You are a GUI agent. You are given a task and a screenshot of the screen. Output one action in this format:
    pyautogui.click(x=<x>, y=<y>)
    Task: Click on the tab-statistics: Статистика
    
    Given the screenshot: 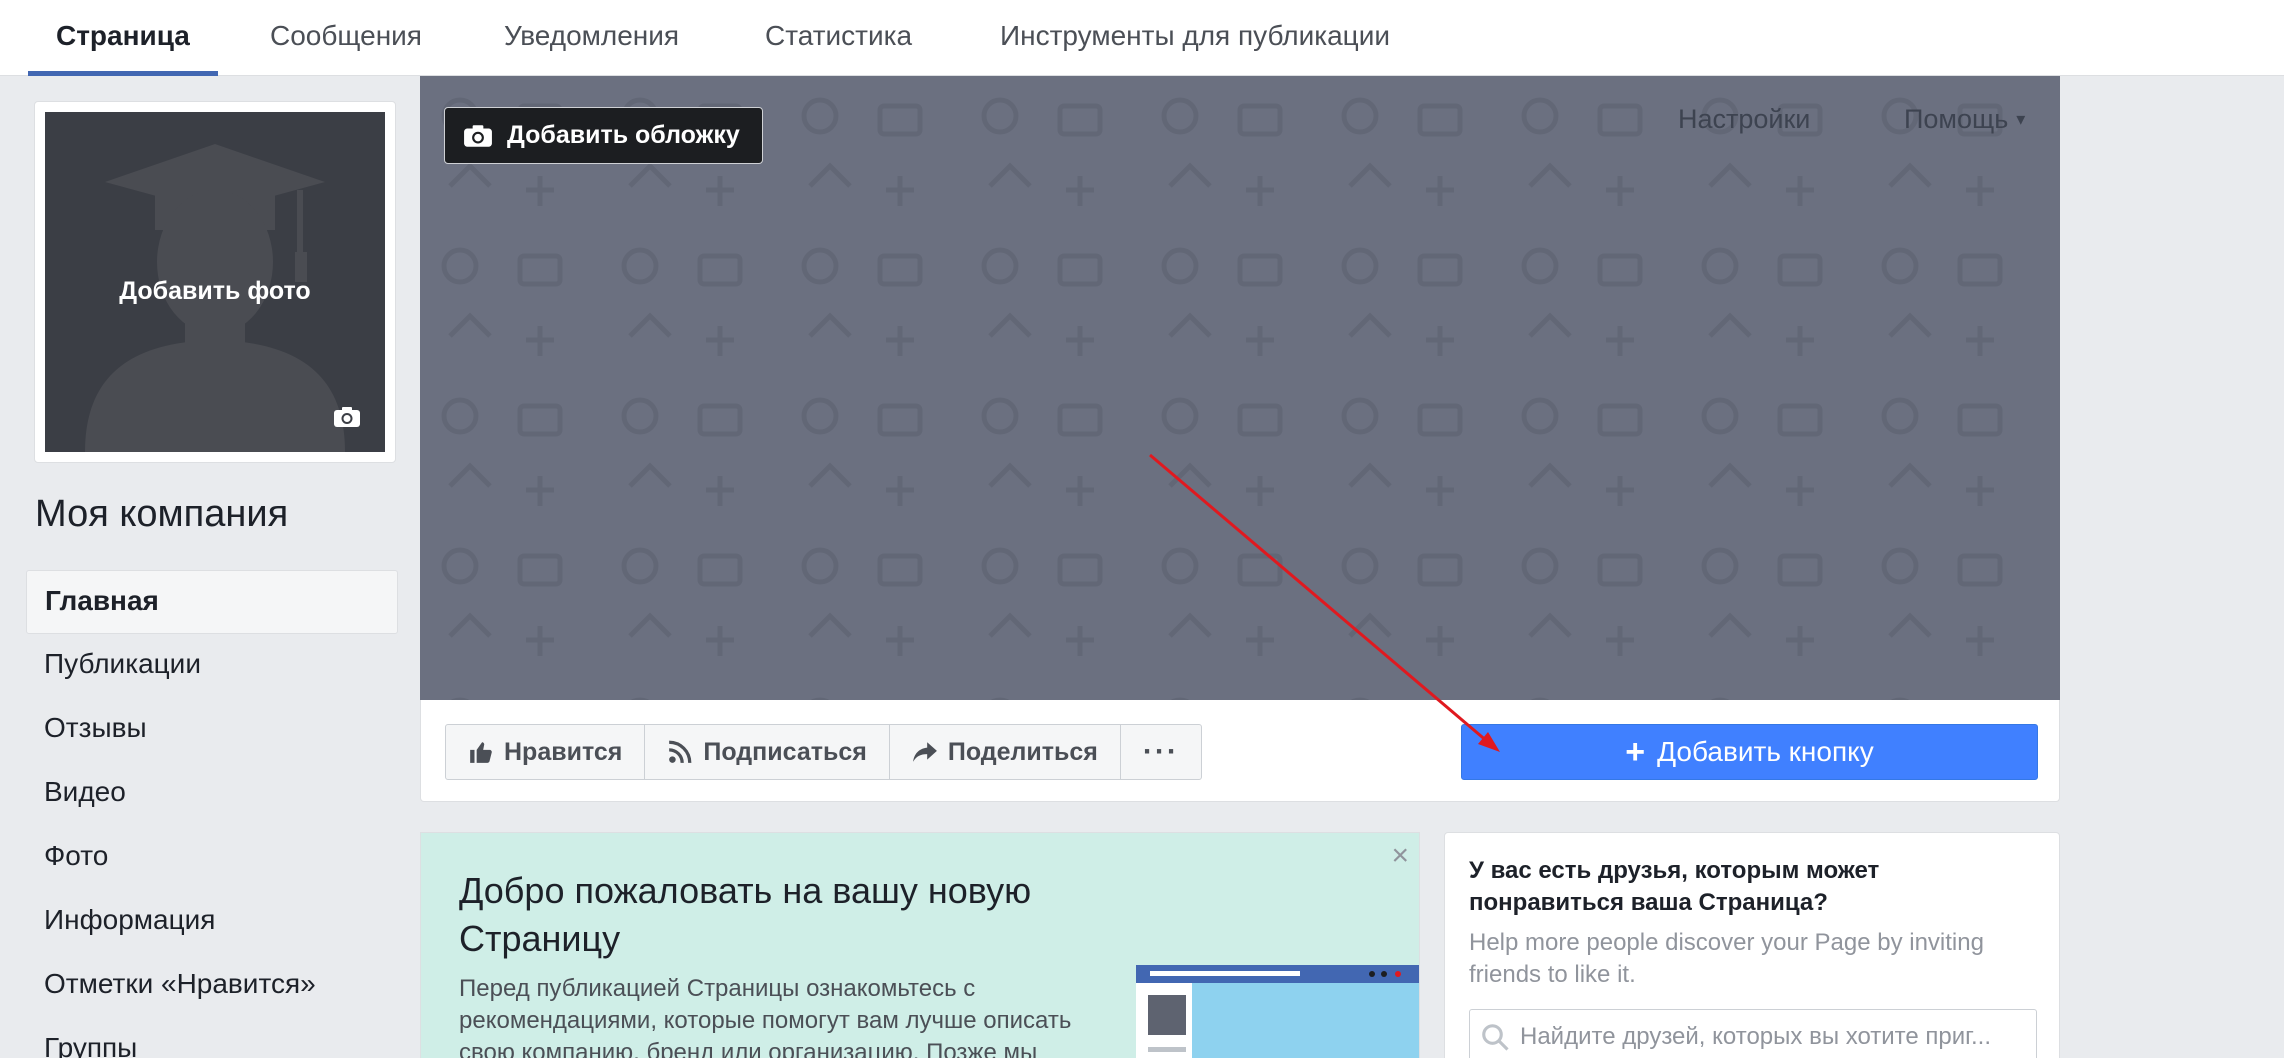 What is the action you would take?
    pyautogui.click(x=838, y=38)
    